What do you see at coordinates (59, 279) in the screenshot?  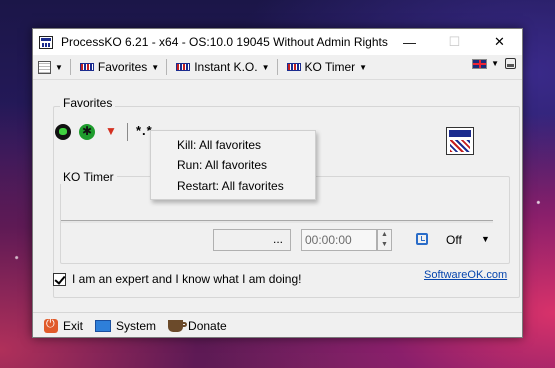 I see `expert-checkbox` at bounding box center [59, 279].